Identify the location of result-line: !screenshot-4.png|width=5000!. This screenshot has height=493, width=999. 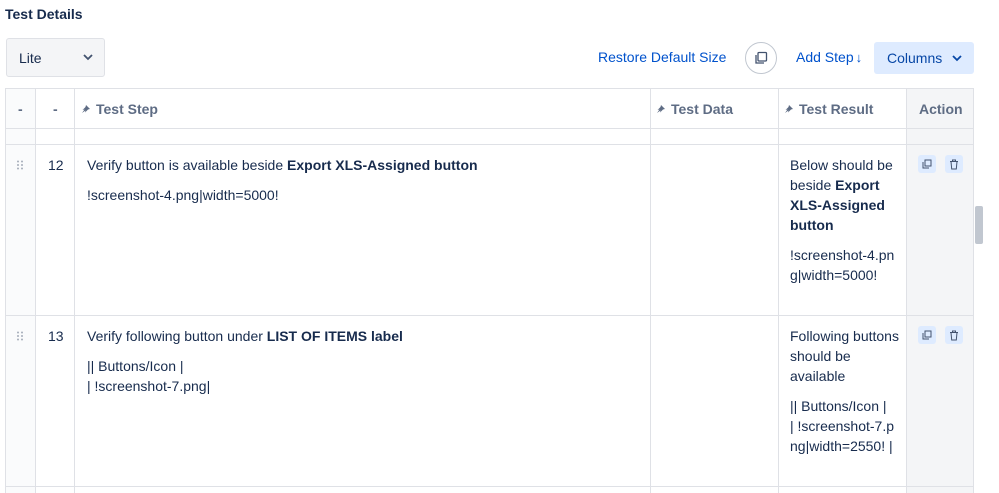
(842, 265).